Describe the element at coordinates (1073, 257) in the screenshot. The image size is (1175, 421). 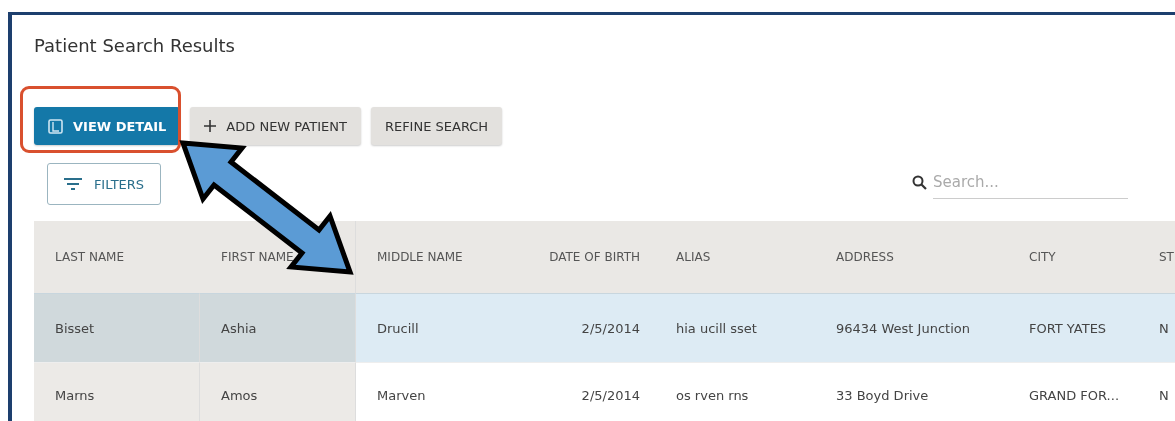
I see `column-header: CITY` at that location.